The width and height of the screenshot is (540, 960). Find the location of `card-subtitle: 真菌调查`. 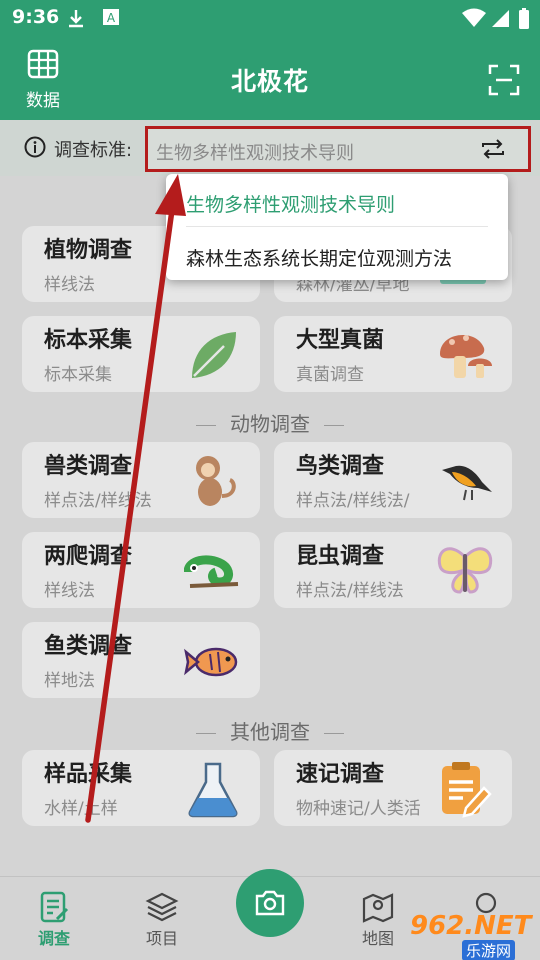

card-subtitle: 真菌调查 is located at coordinates (330, 375).